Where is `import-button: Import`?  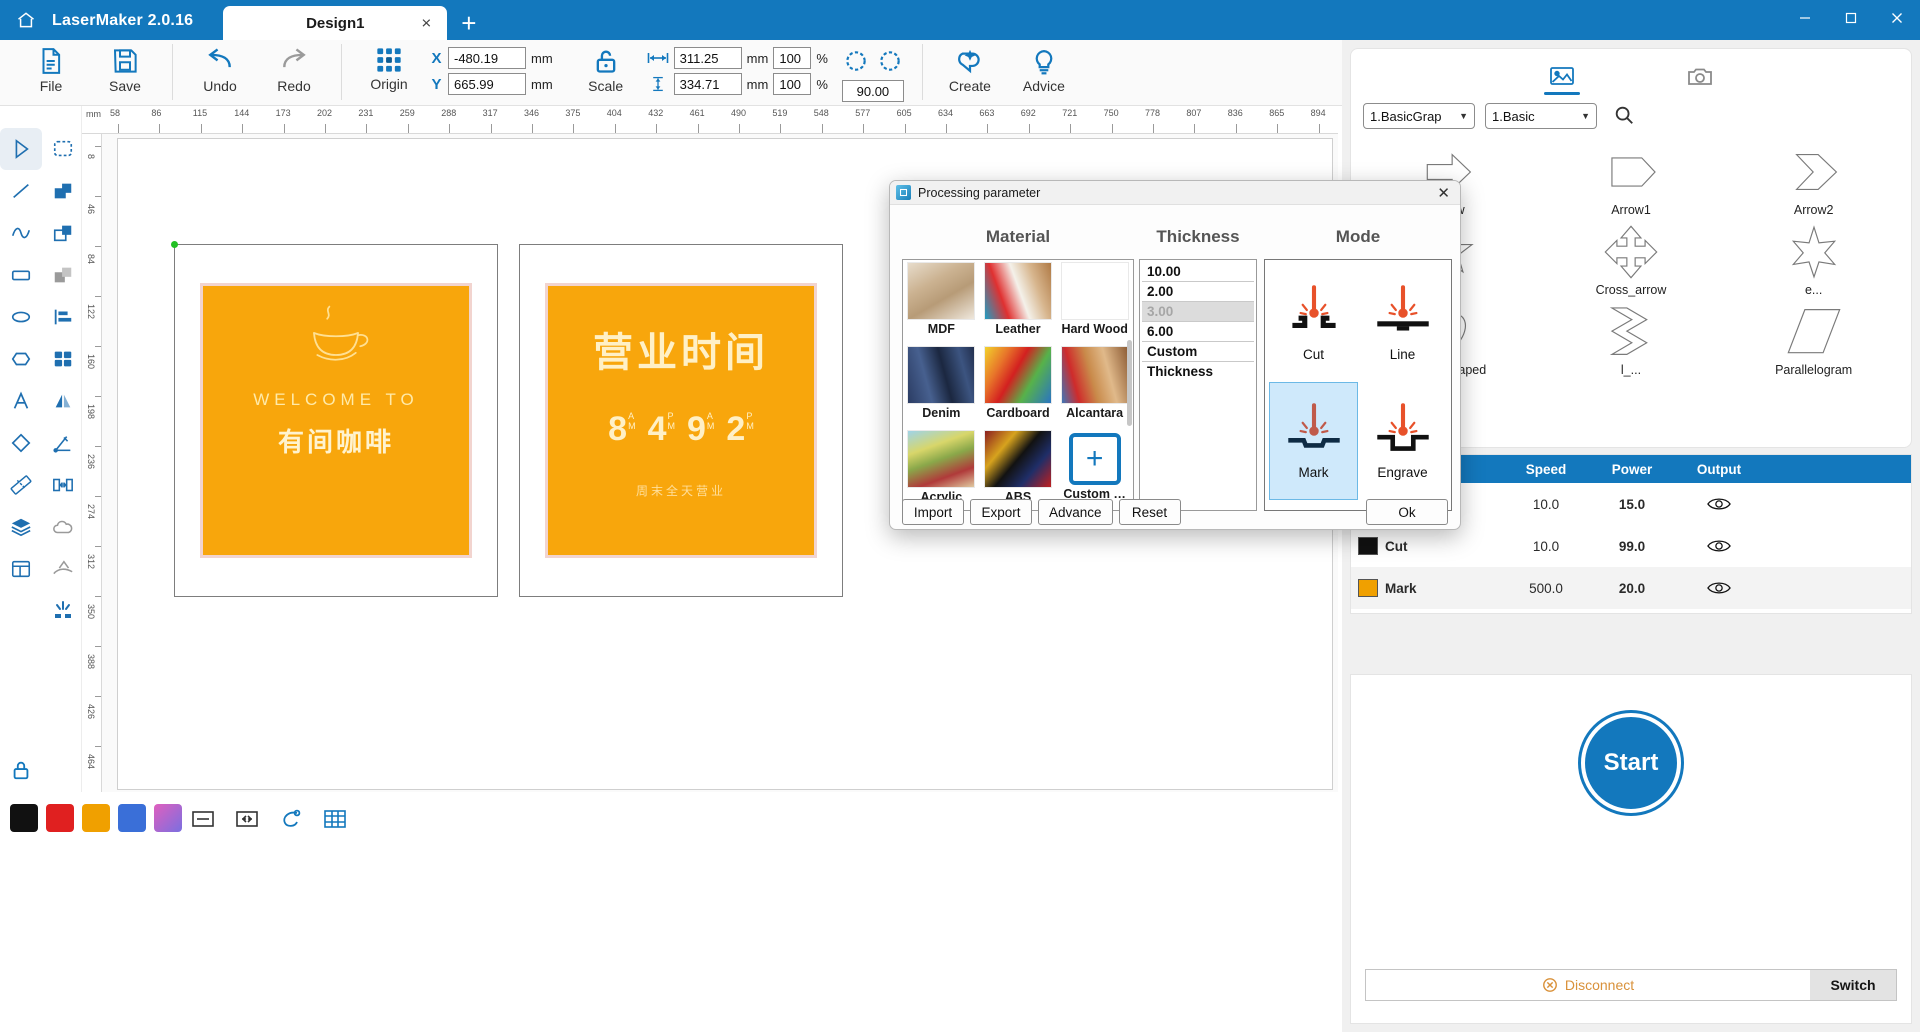 import-button: Import is located at coordinates (933, 512).